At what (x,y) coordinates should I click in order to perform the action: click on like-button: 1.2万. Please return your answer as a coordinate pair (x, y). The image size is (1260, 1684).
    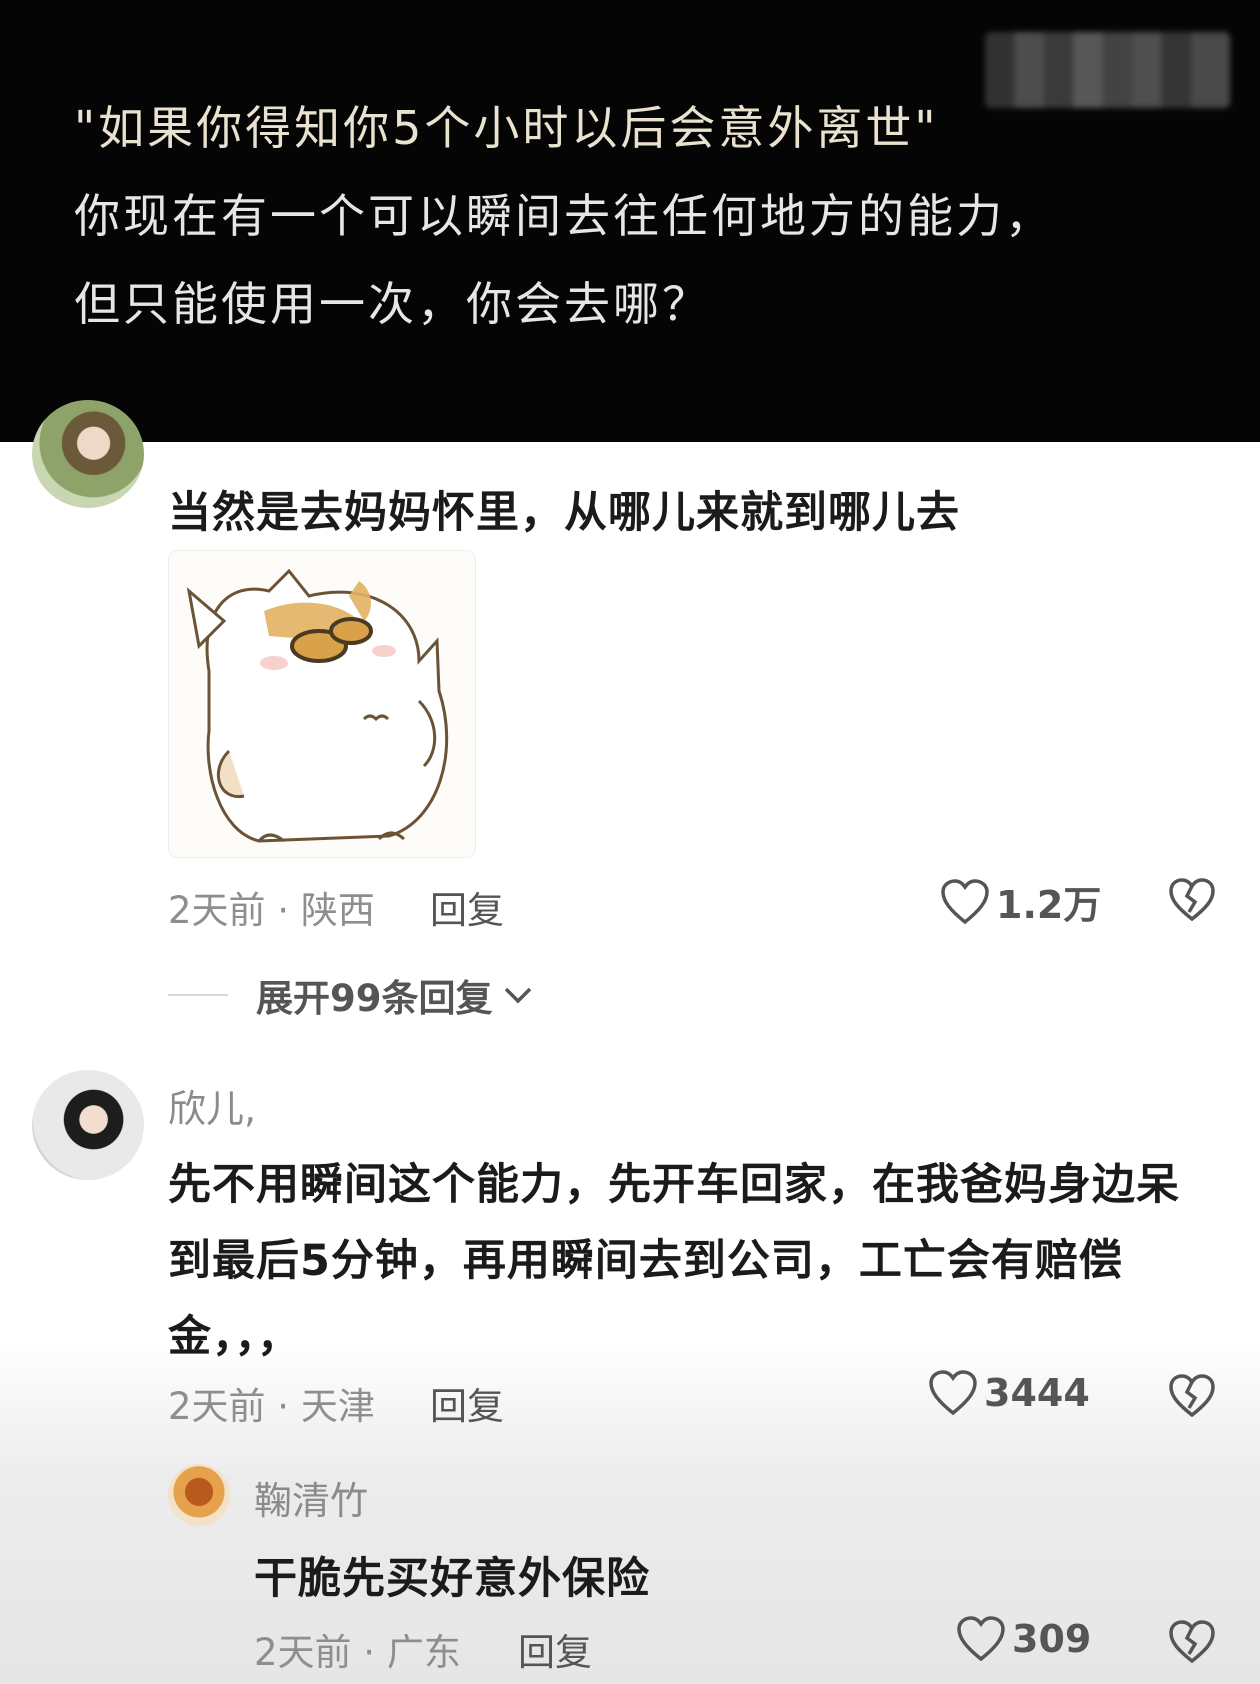
    Looking at the image, I should click on (1020, 901).